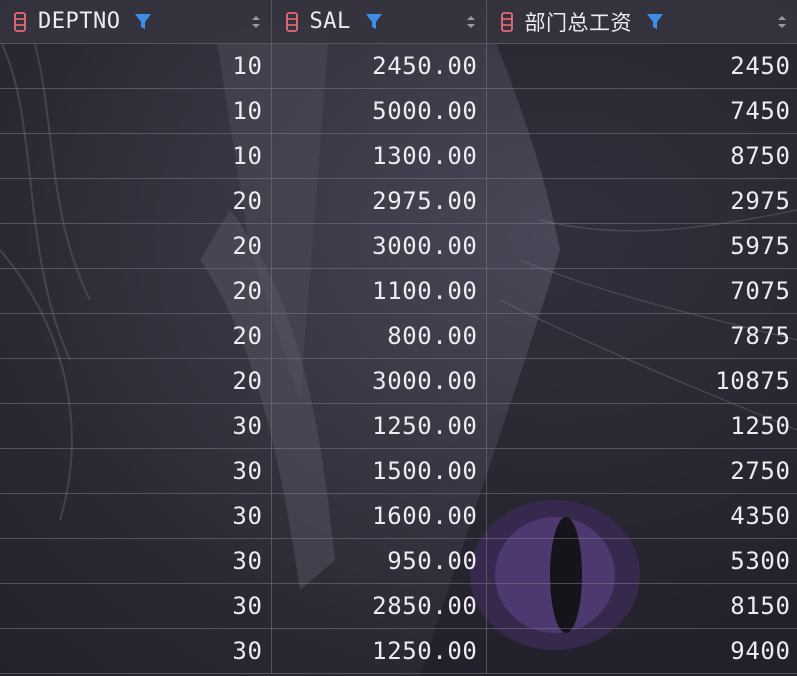  I want to click on dept-total-cell: 8750, so click(641, 156).